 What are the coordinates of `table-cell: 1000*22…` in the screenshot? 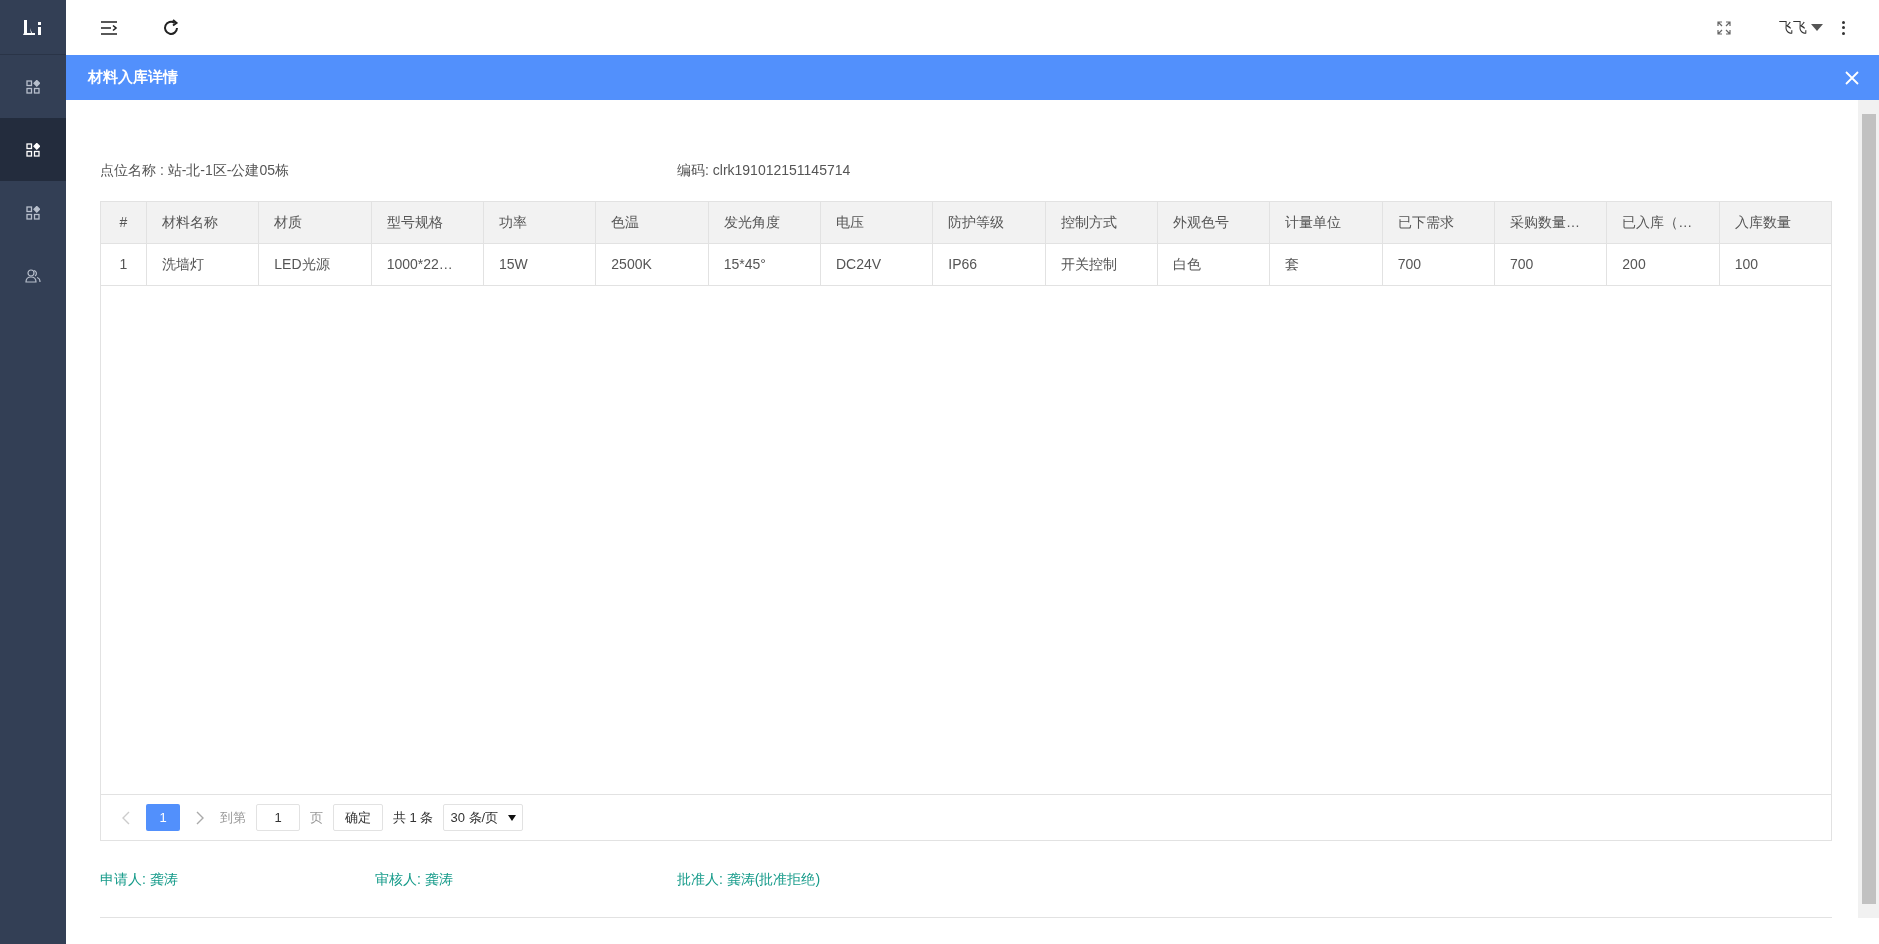 It's located at (426, 264).